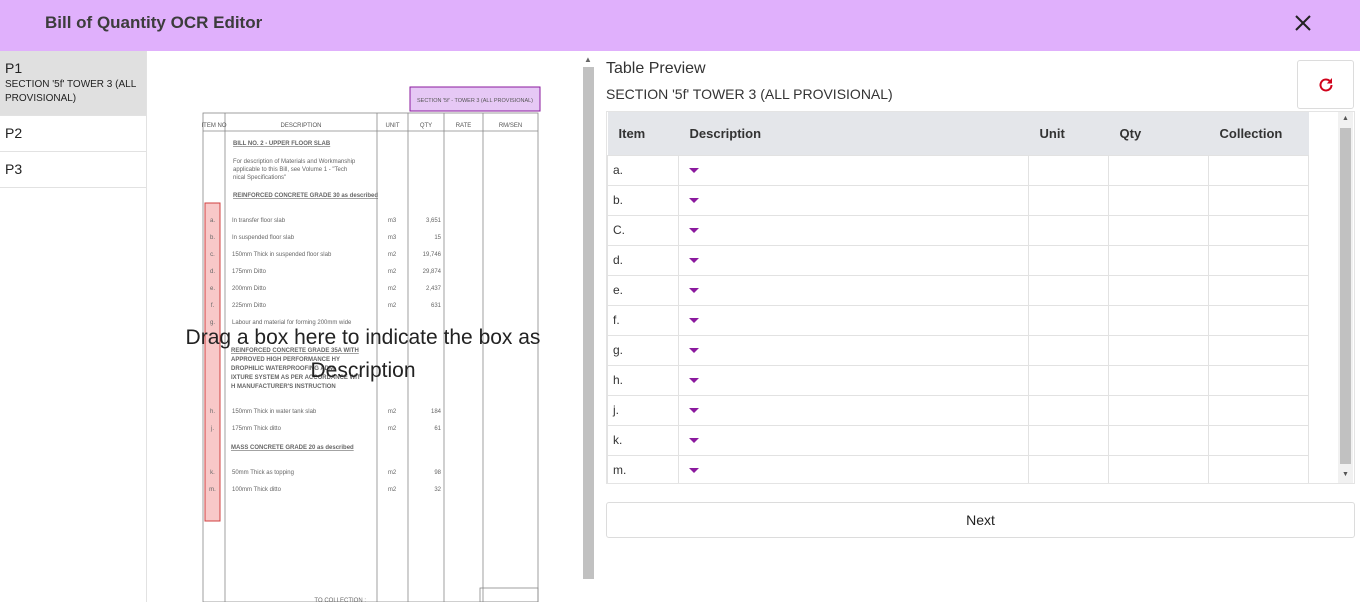 The height and width of the screenshot is (602, 1360). What do you see at coordinates (853, 133) in the screenshot?
I see `column-header-description: Description` at bounding box center [853, 133].